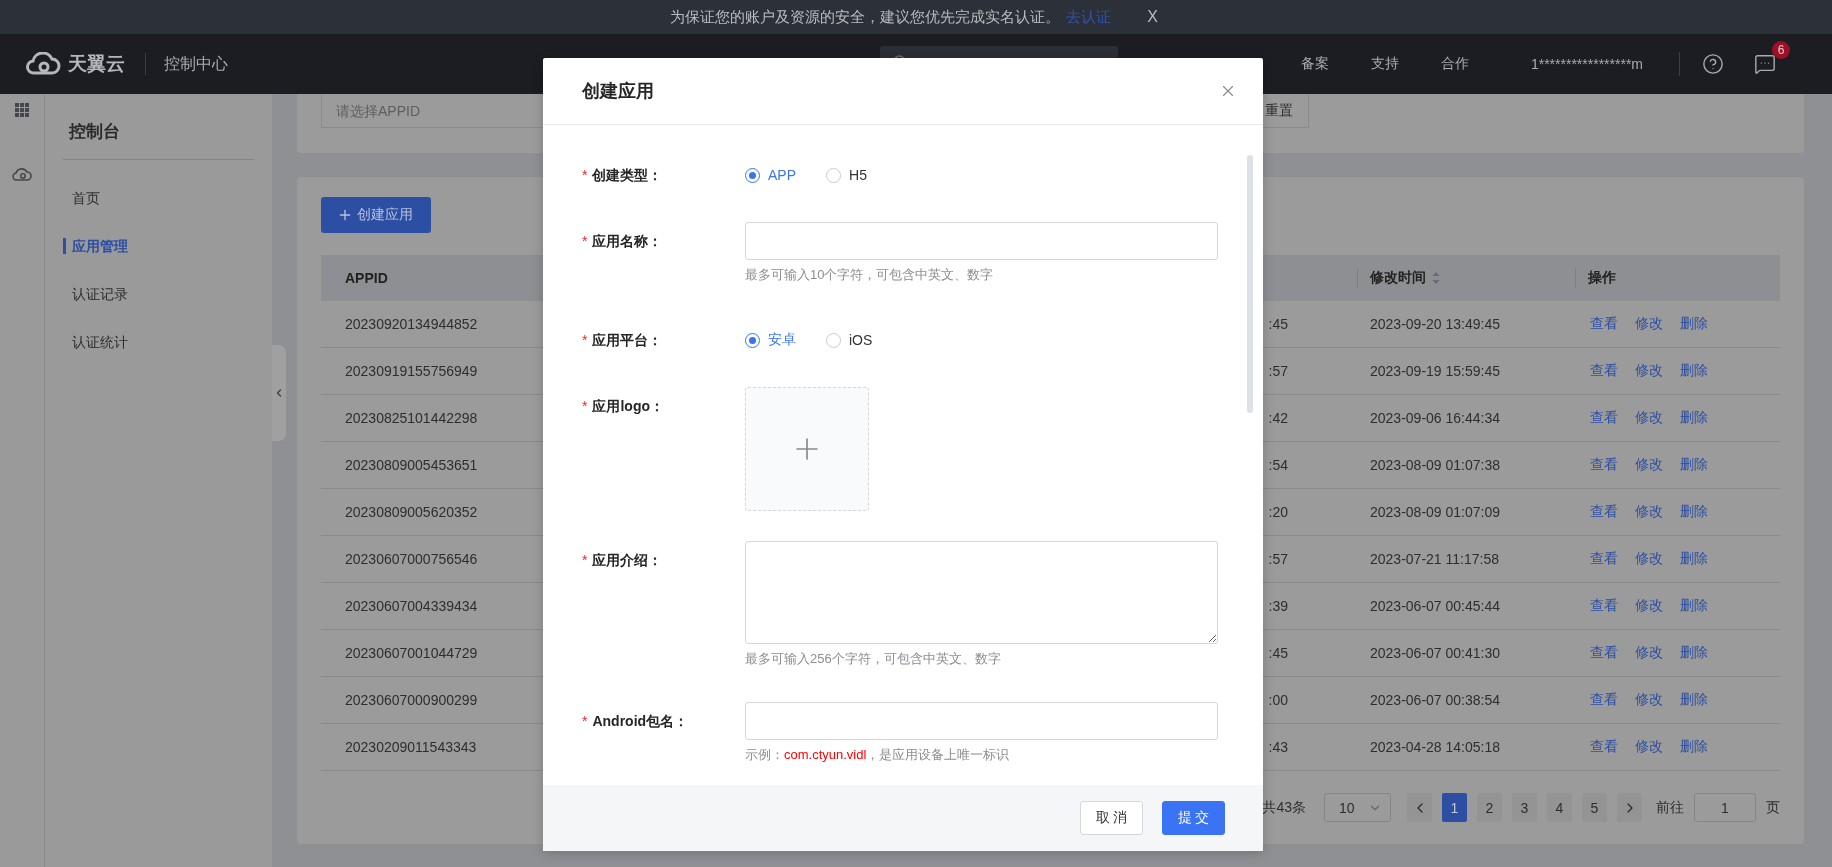 The height and width of the screenshot is (867, 1832). What do you see at coordinates (1436, 278) in the screenshot?
I see `sort-icon` at bounding box center [1436, 278].